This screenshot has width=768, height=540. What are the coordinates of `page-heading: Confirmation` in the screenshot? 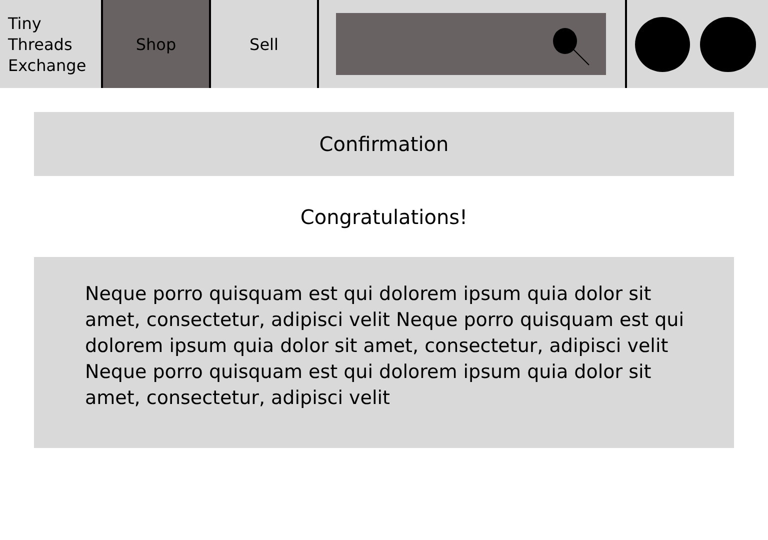 It's located at (384, 144).